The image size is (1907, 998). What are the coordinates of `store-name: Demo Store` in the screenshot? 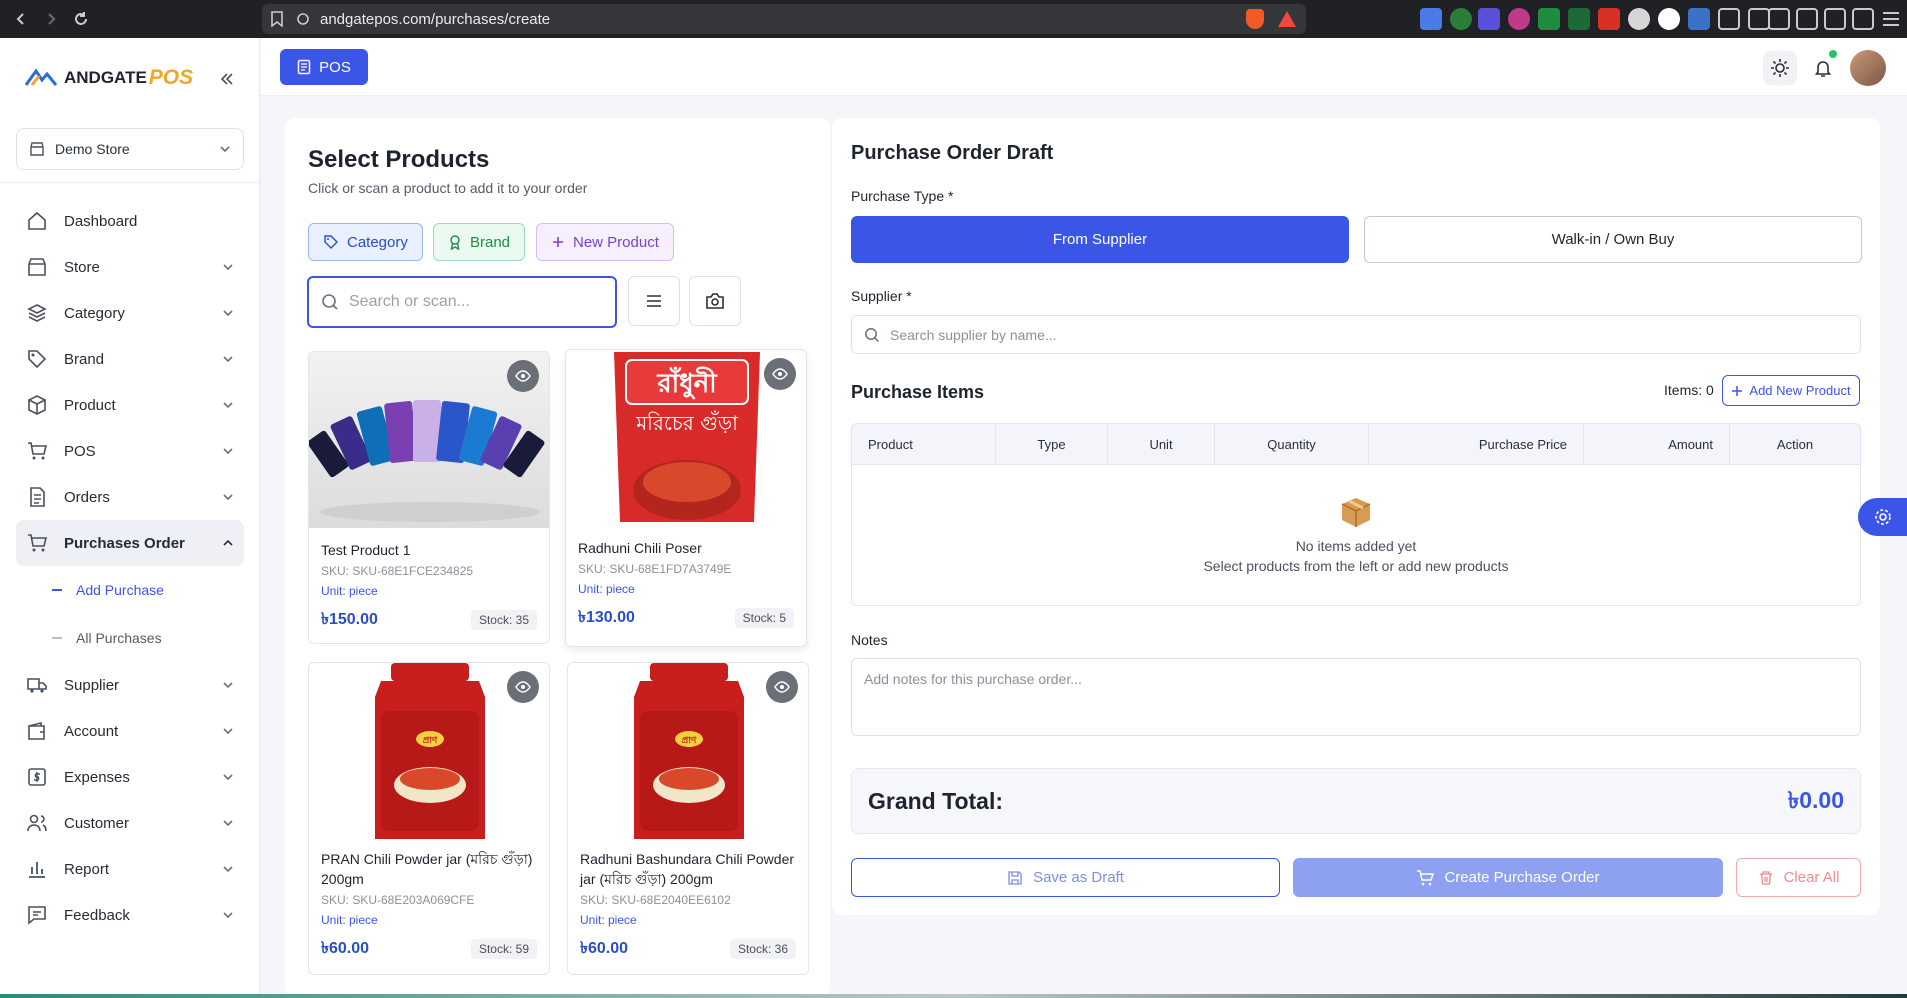 It's located at (92, 149).